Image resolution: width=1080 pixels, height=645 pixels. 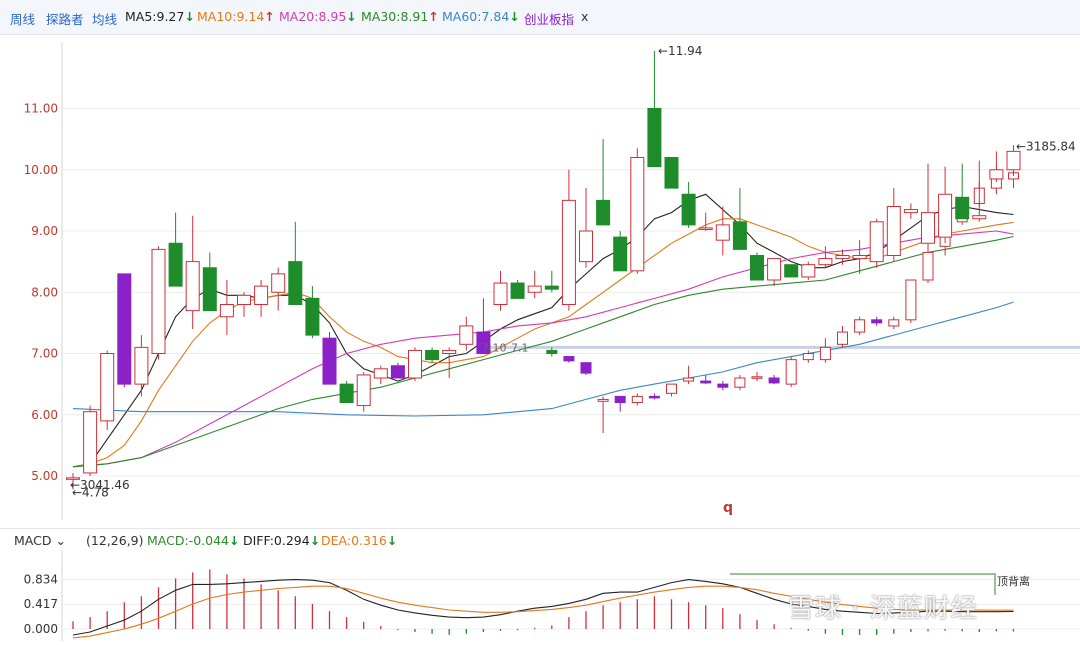 What do you see at coordinates (728, 508) in the screenshot?
I see `marker-label: q` at bounding box center [728, 508].